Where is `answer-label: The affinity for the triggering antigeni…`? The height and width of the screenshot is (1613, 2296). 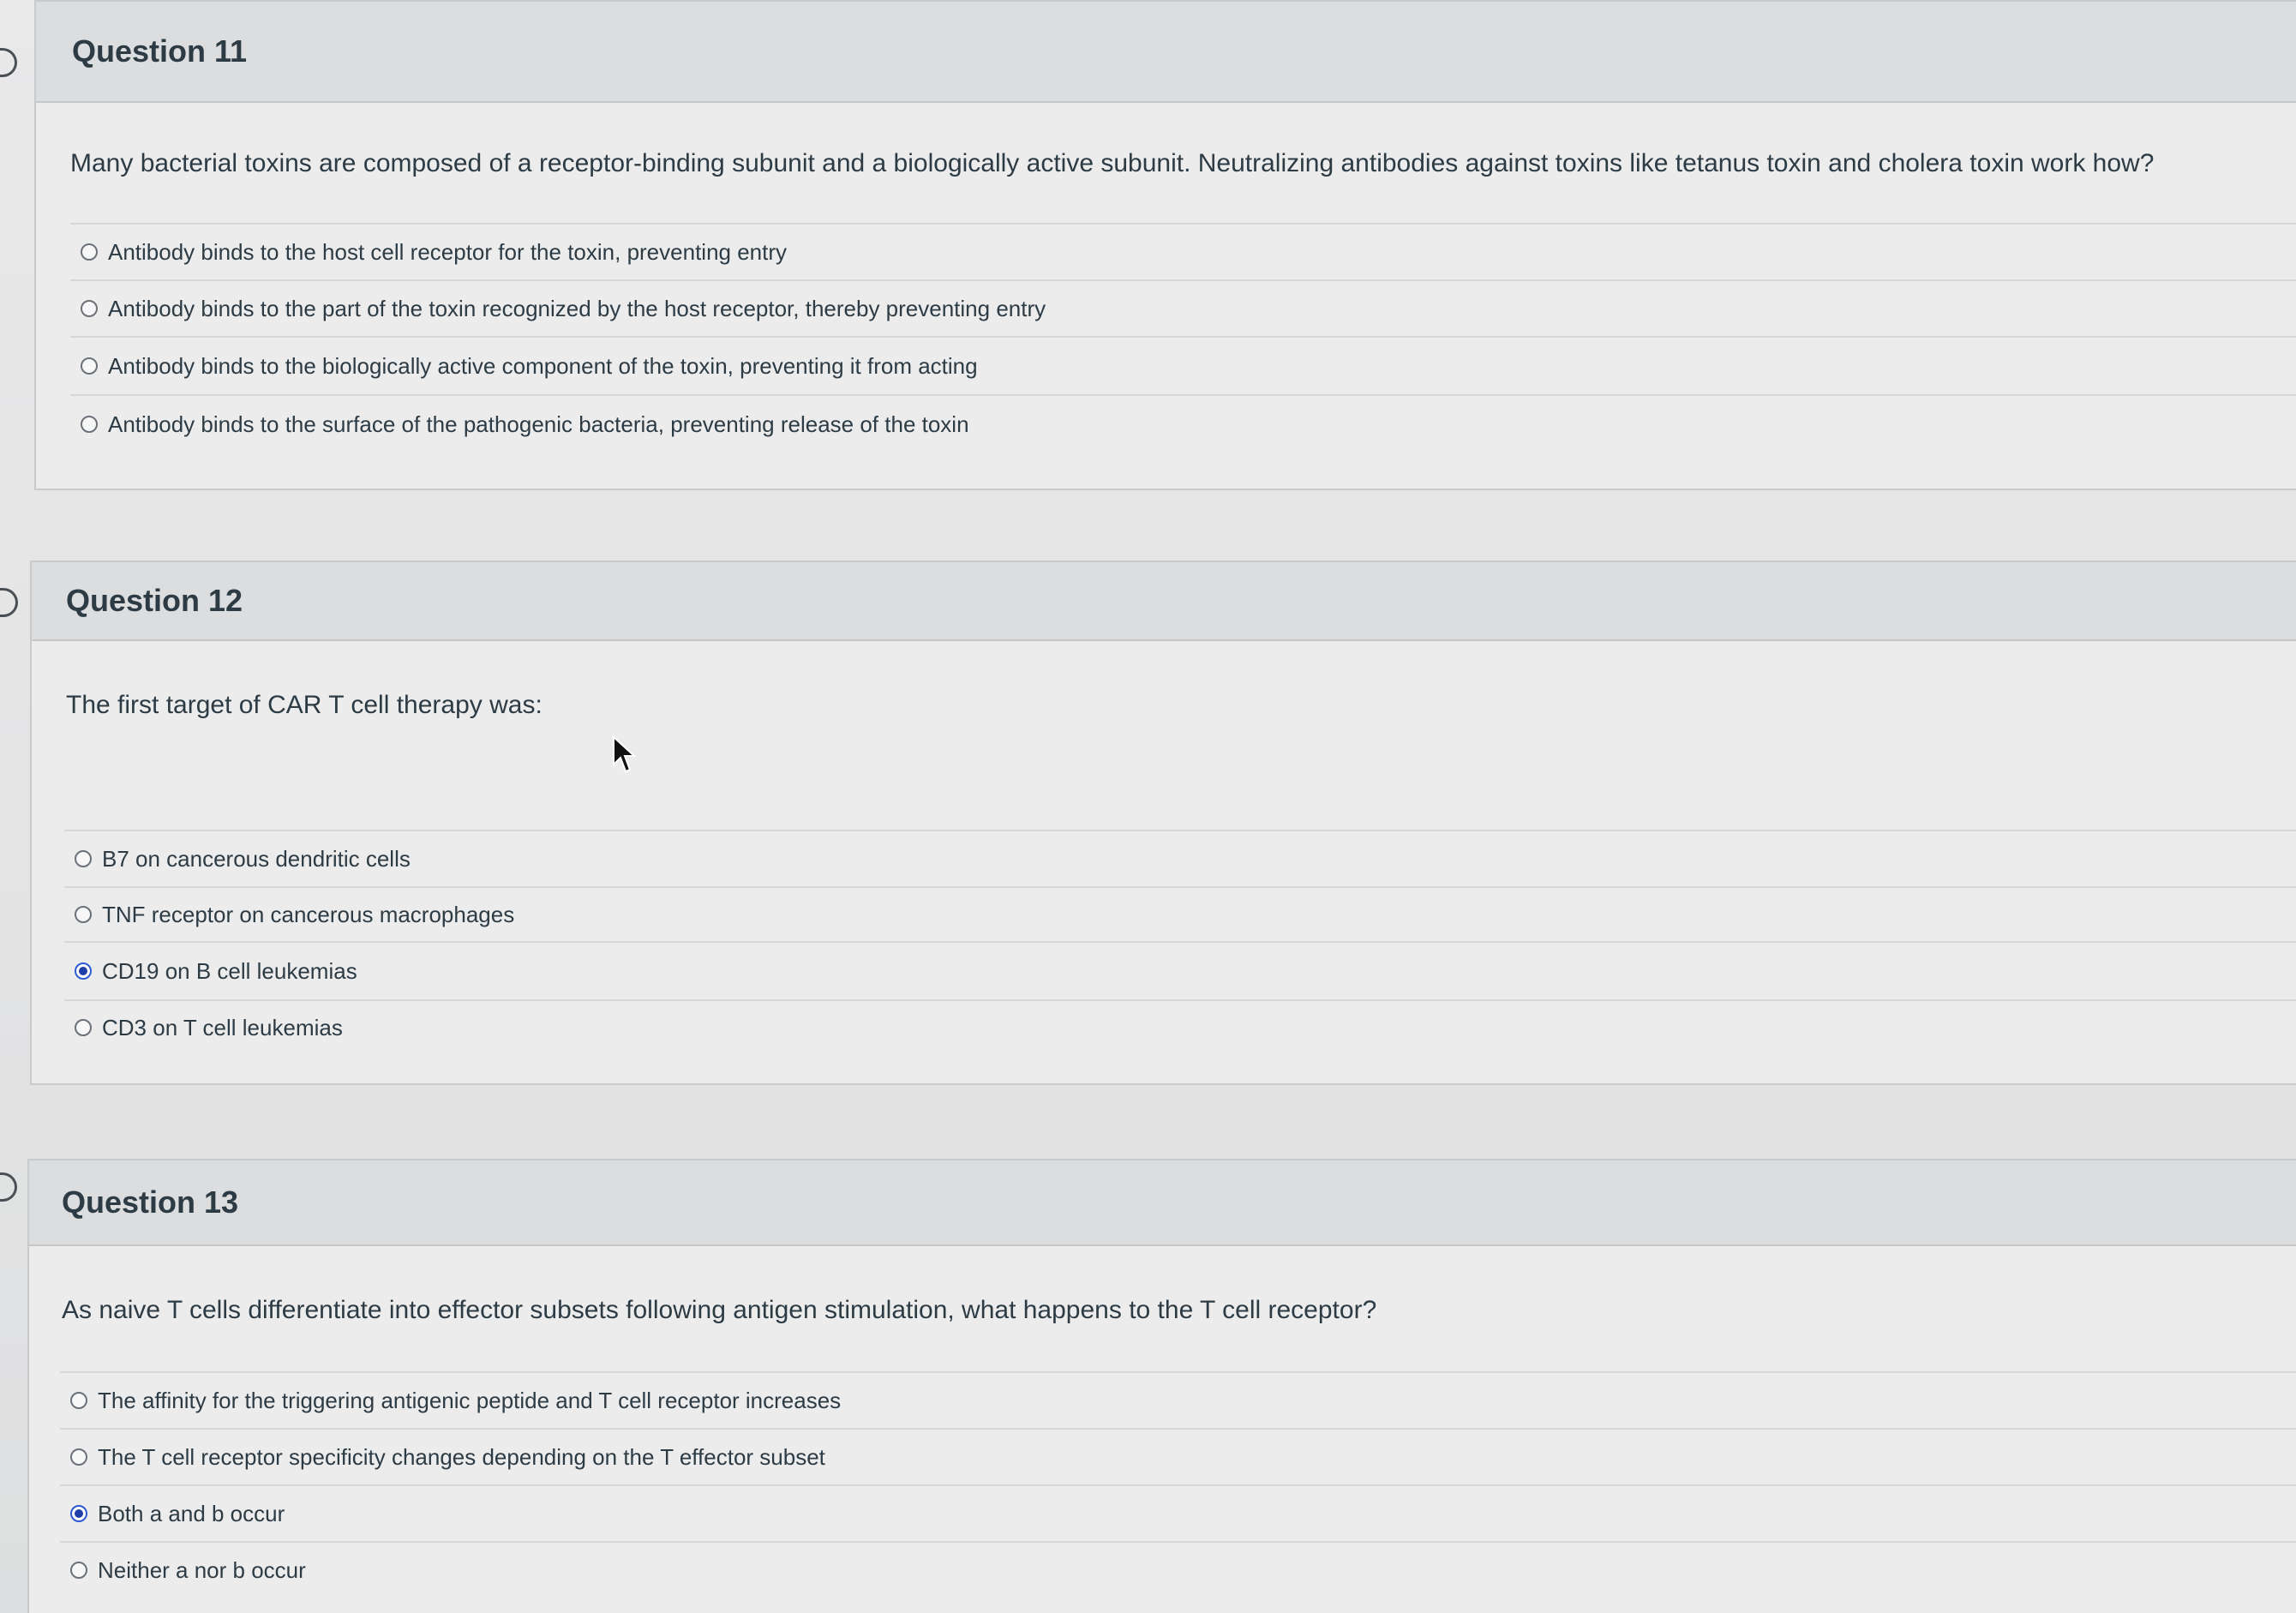 answer-label: The affinity for the triggering antigeni… is located at coordinates (470, 1400).